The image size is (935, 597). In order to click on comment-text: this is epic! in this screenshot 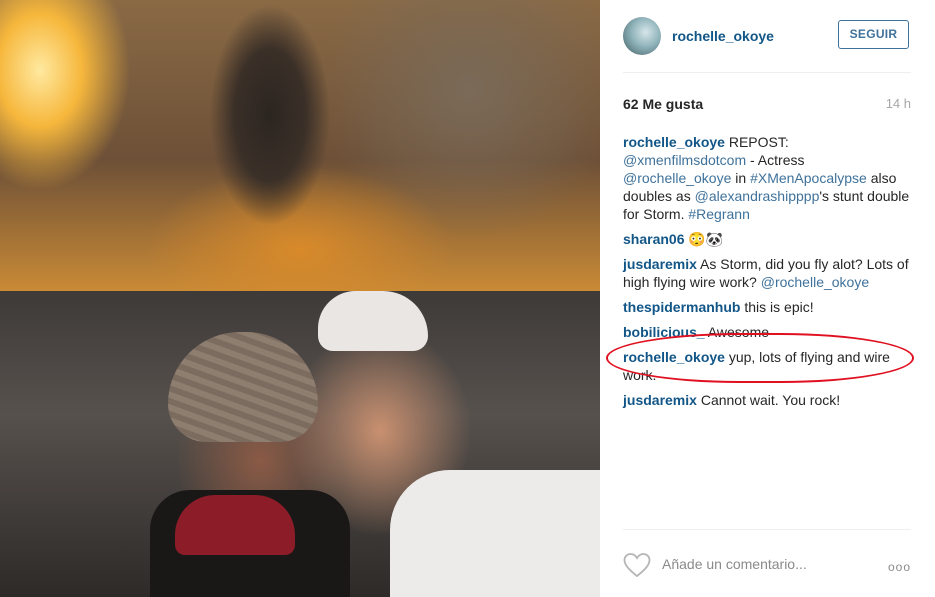, I will do `click(777, 307)`.